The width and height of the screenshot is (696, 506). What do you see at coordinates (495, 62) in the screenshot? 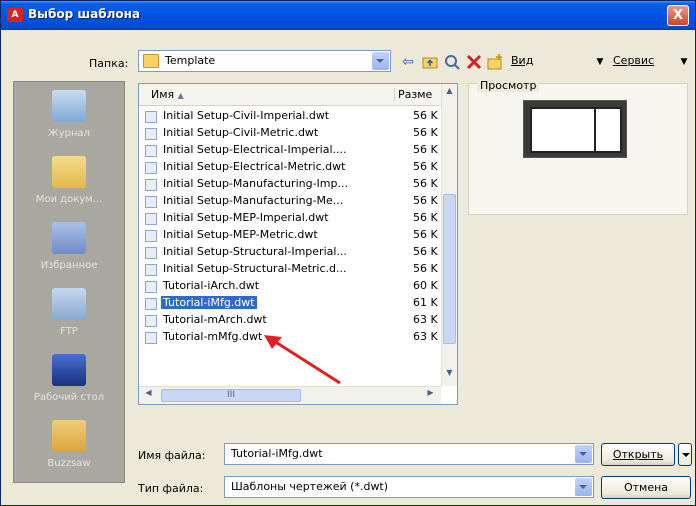
I see `new-folder-icon` at bounding box center [495, 62].